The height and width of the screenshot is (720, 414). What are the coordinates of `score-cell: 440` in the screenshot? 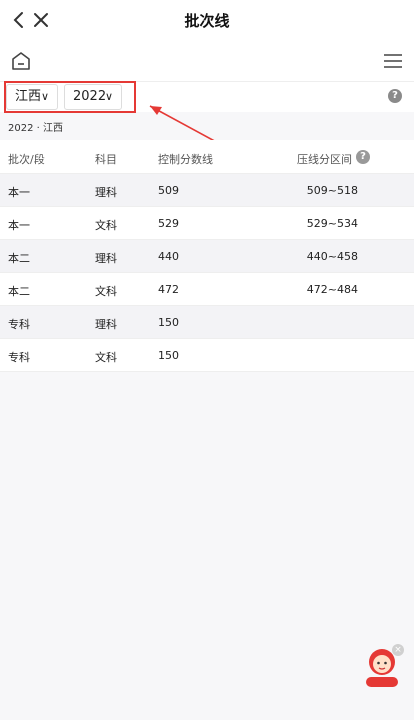 It's located at (168, 256).